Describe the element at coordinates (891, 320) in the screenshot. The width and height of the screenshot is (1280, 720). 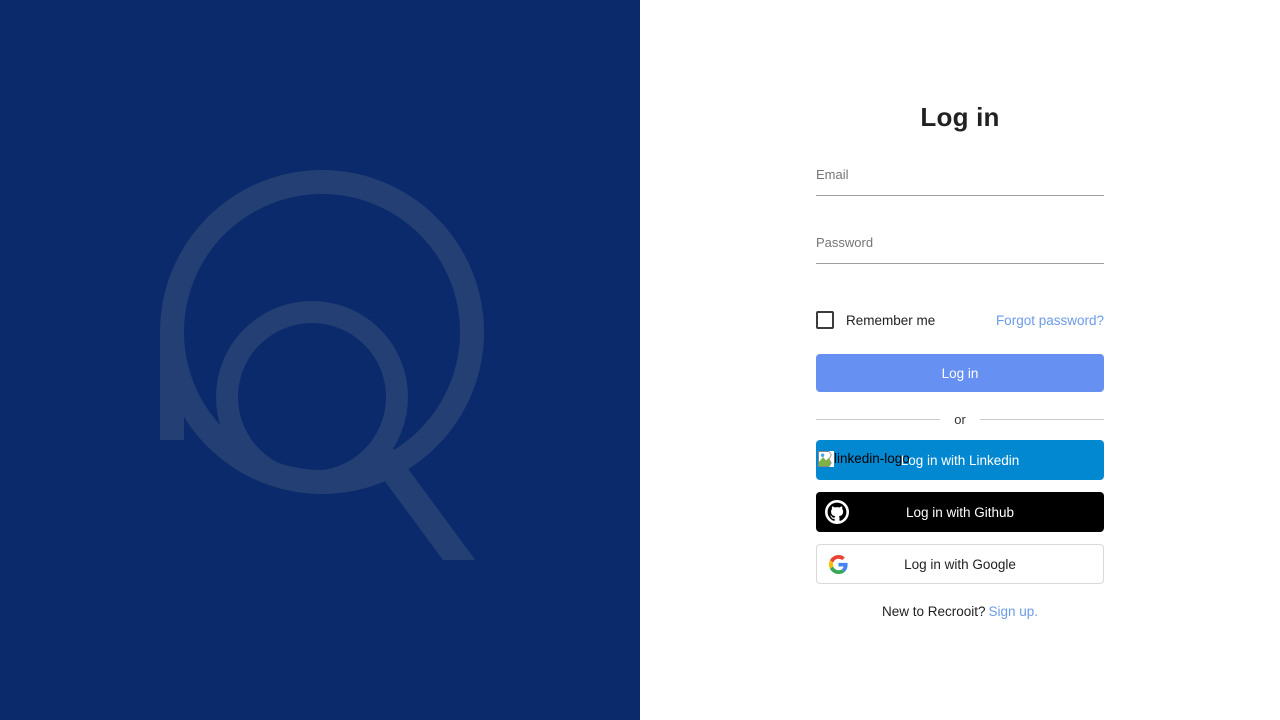
I see `remember-me-label: Remember me` at that location.